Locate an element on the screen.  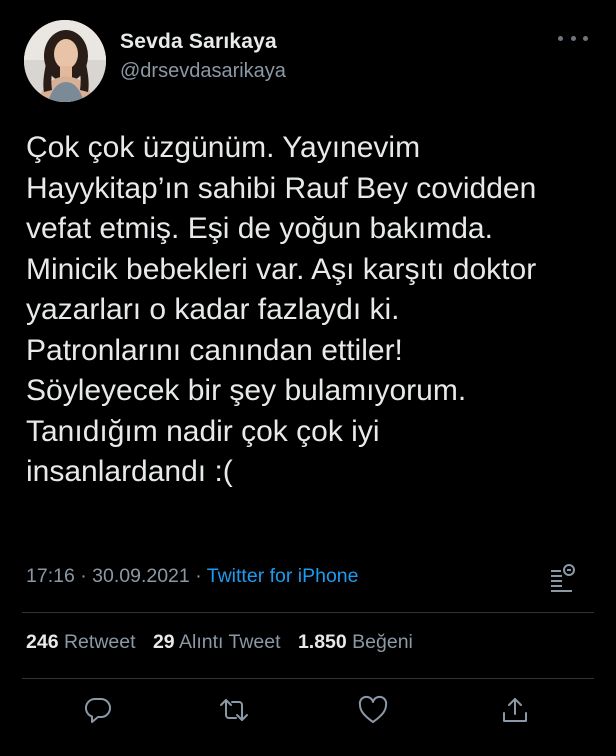
heart-icon is located at coordinates (373, 710).